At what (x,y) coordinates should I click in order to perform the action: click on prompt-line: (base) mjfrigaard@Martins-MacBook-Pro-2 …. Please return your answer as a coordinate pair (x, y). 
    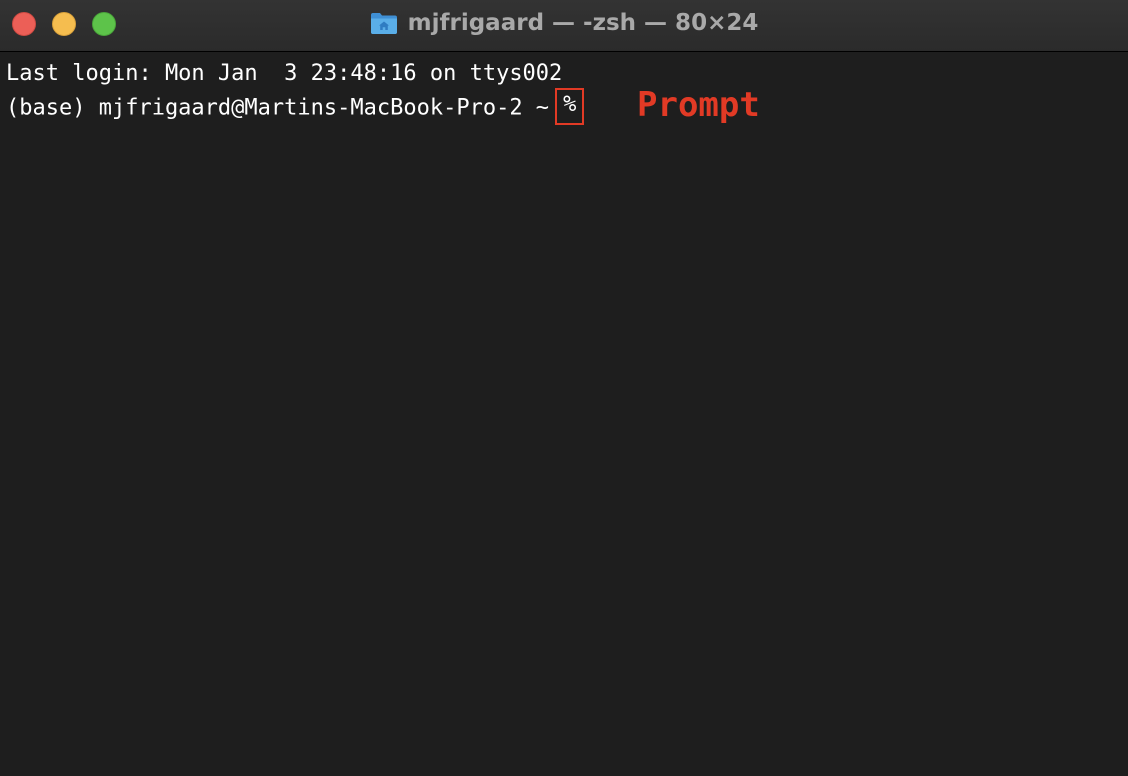
    Looking at the image, I should click on (295, 107).